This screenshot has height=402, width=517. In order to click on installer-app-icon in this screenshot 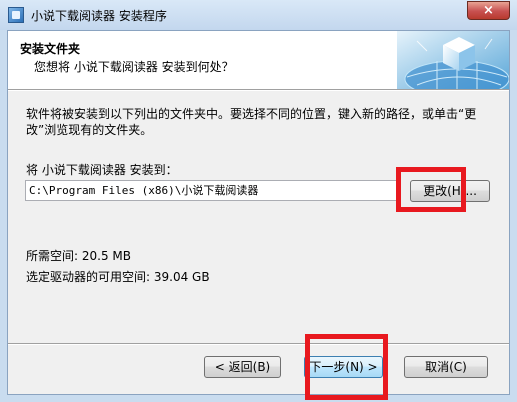, I will do `click(16, 15)`.